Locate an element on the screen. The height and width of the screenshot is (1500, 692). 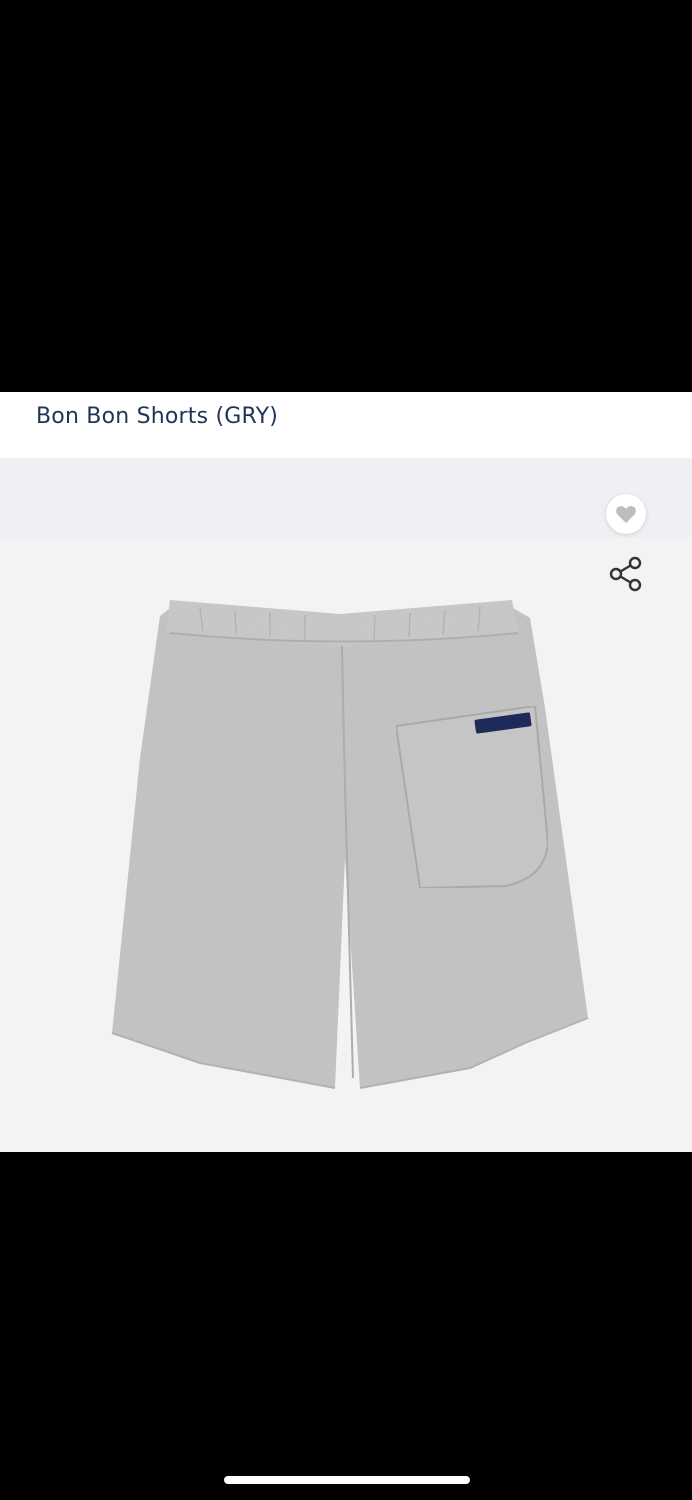
product-title: Bon Bon Shorts (GRY) is located at coordinates (157, 416).